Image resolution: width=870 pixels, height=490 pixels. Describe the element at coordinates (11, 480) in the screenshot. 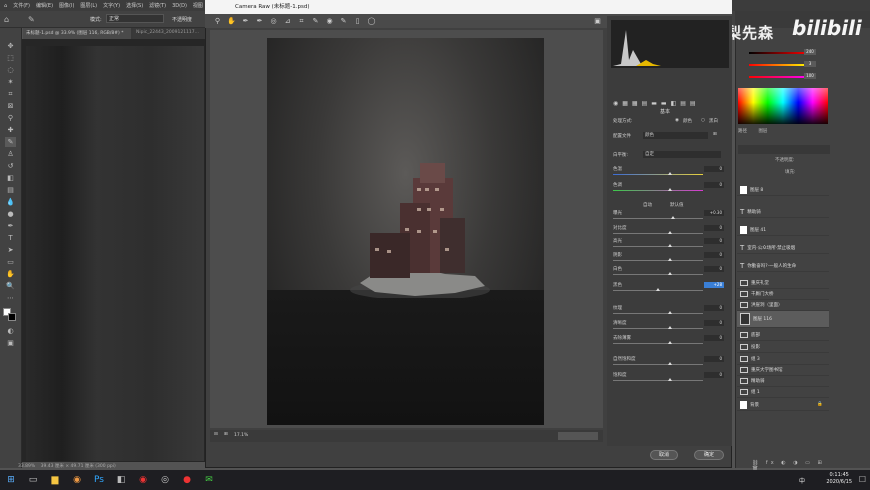

I see `windows-start-icon: ⊞` at that location.